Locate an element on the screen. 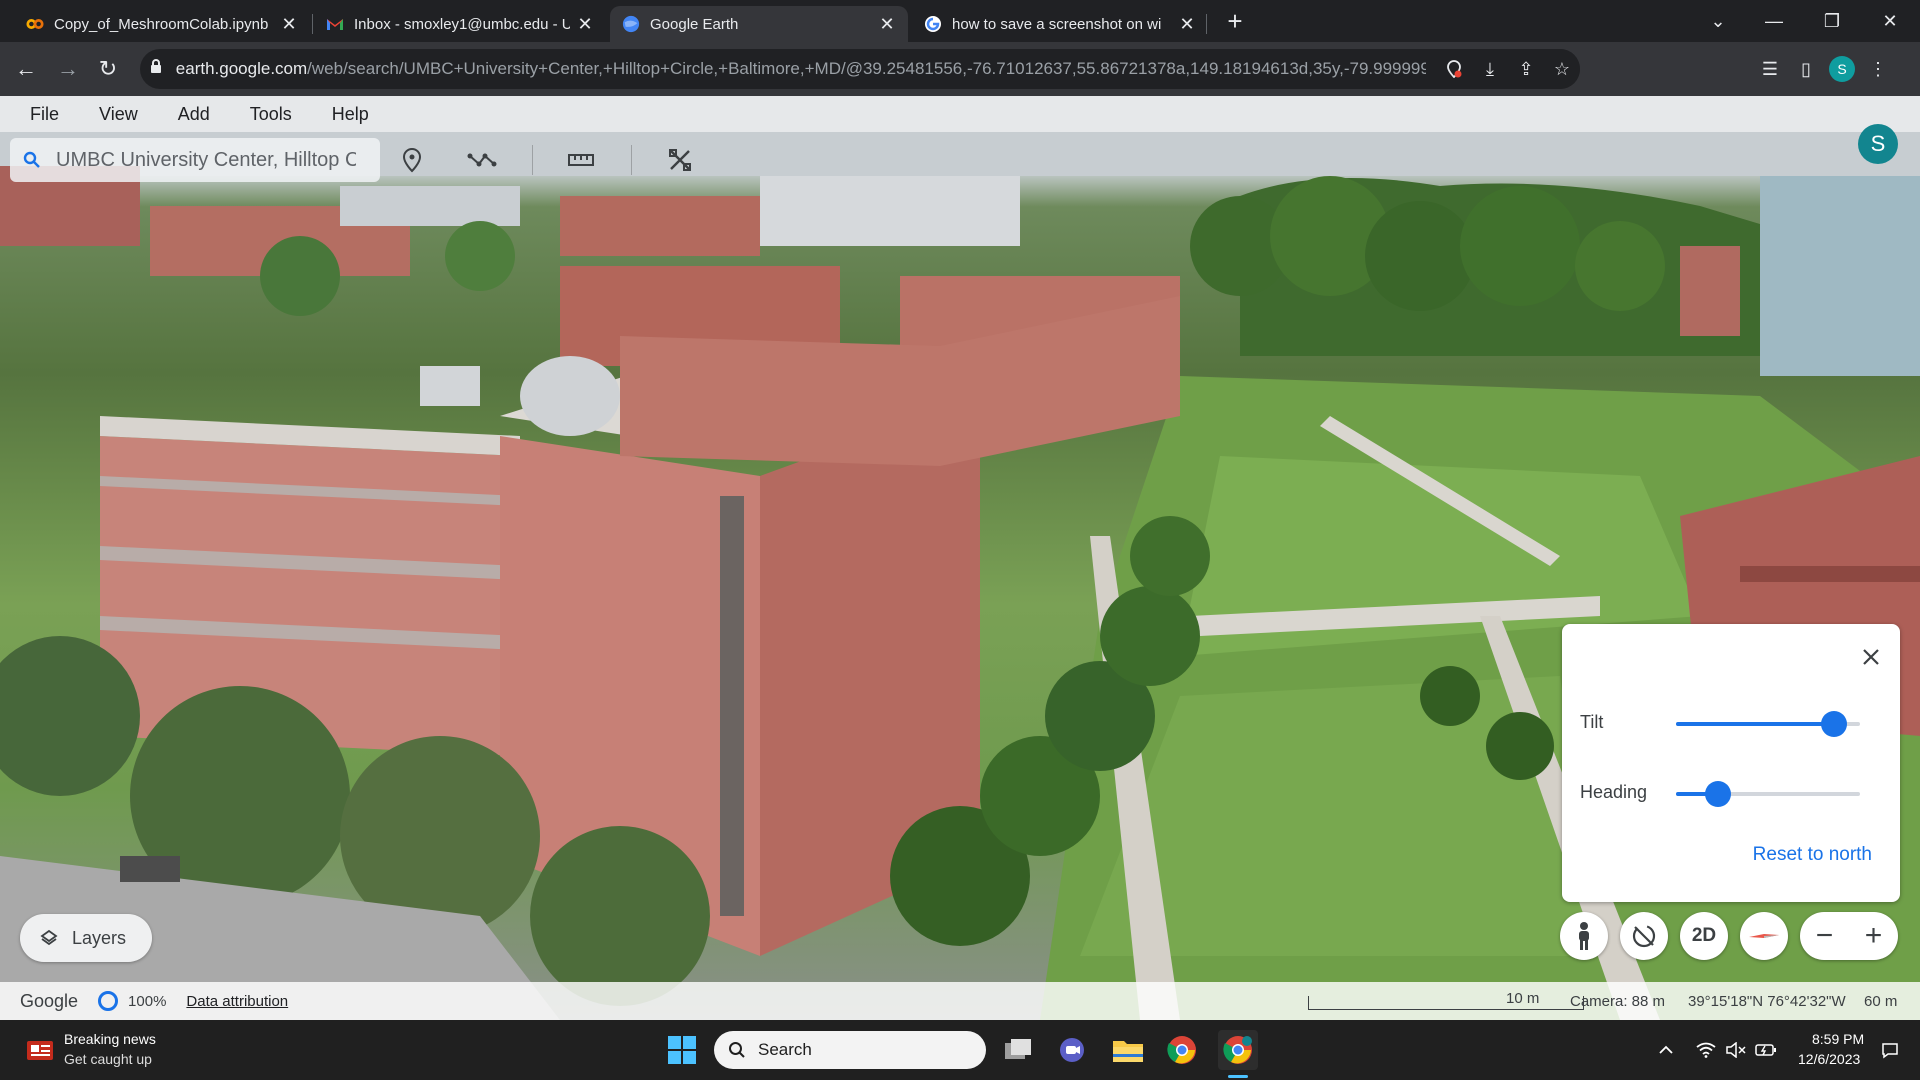 The image size is (1920, 1080). tab-title: Google Earth is located at coordinates (694, 24).